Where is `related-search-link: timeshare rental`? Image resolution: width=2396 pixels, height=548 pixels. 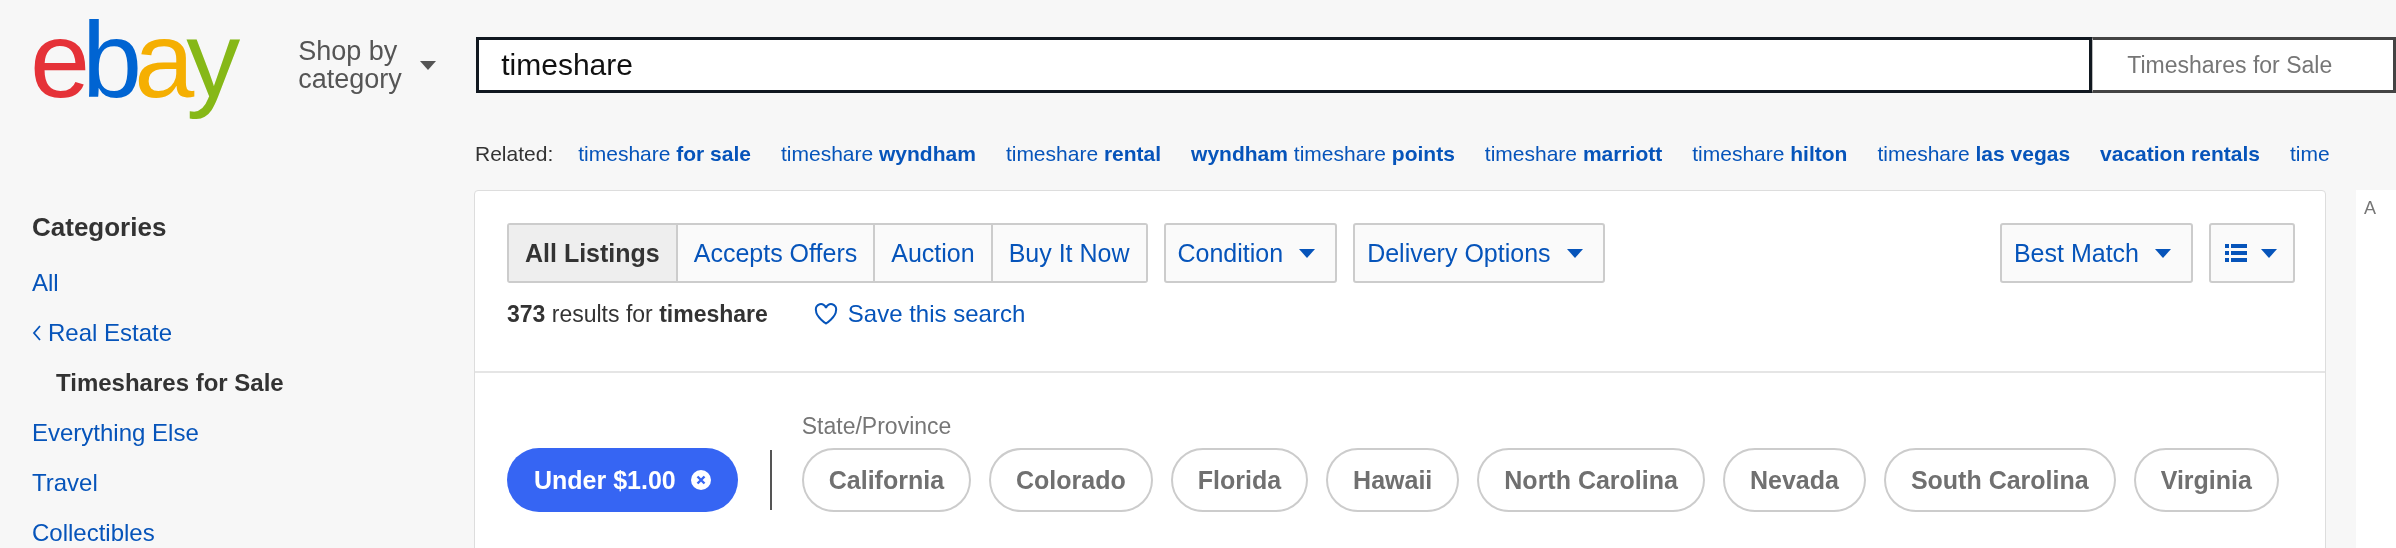
related-search-link: timeshare rental is located at coordinates (1083, 154).